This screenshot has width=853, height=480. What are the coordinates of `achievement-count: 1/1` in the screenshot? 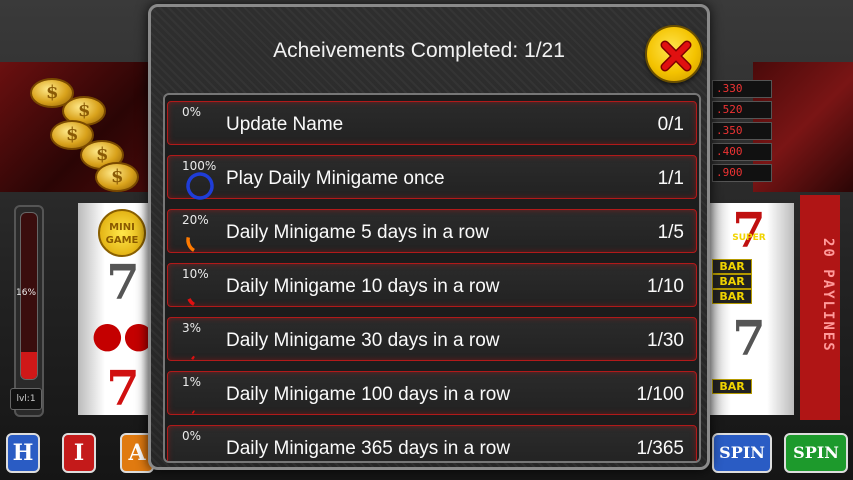 It's located at (670, 178).